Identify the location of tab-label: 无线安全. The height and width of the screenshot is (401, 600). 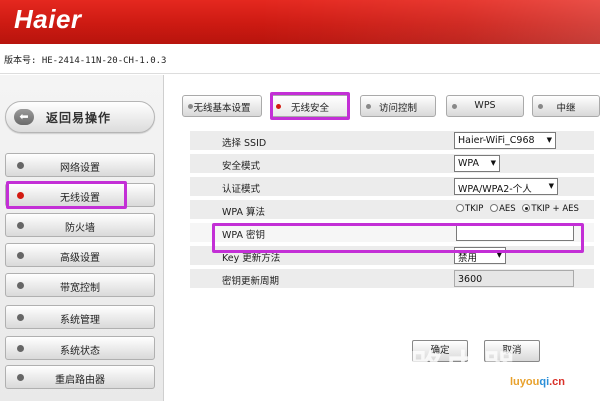
(309, 108).